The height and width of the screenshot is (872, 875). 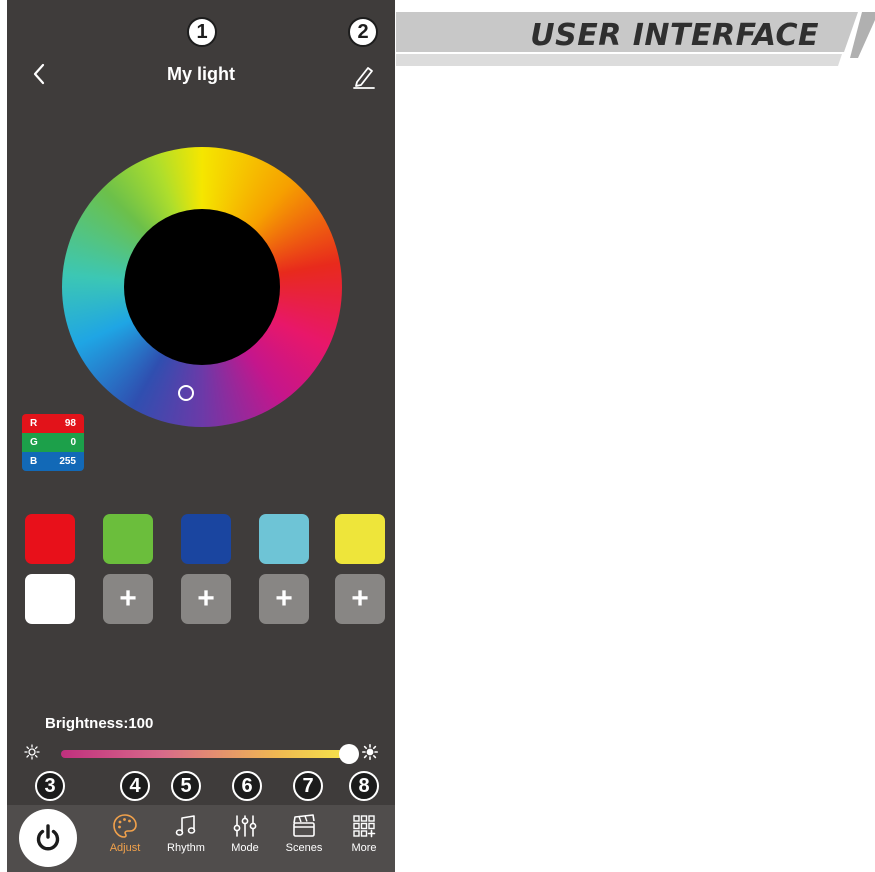 I want to click on brightness-low-icon, so click(x=32, y=752).